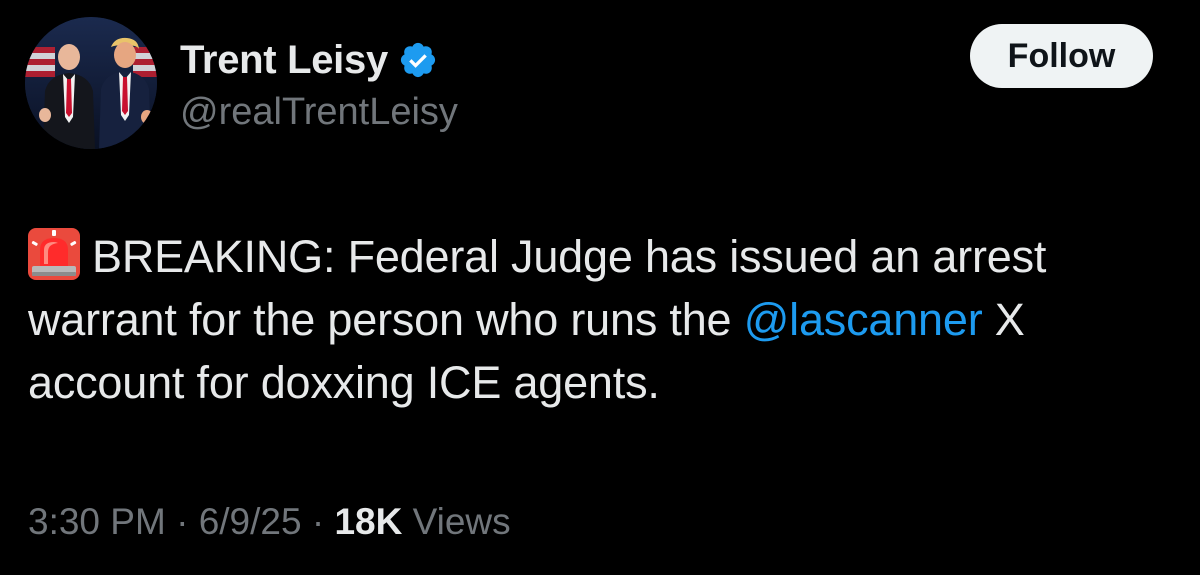 This screenshot has width=1200, height=575. I want to click on author-avatar, so click(91, 83).